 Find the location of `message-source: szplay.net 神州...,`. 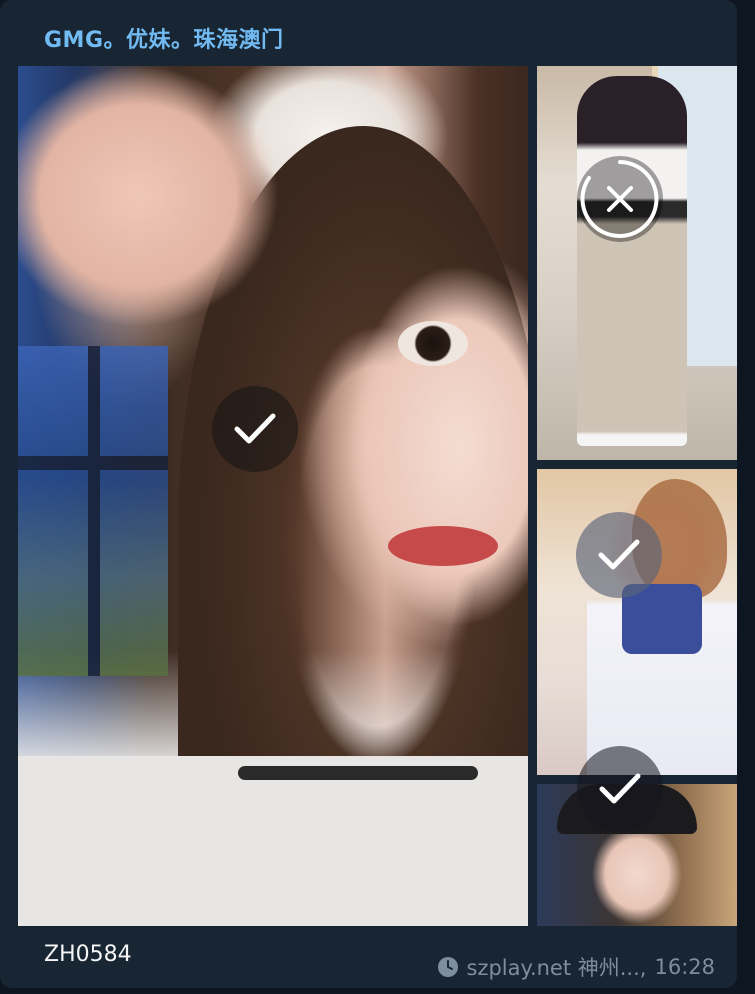

message-source: szplay.net 神州..., is located at coordinates (557, 967).